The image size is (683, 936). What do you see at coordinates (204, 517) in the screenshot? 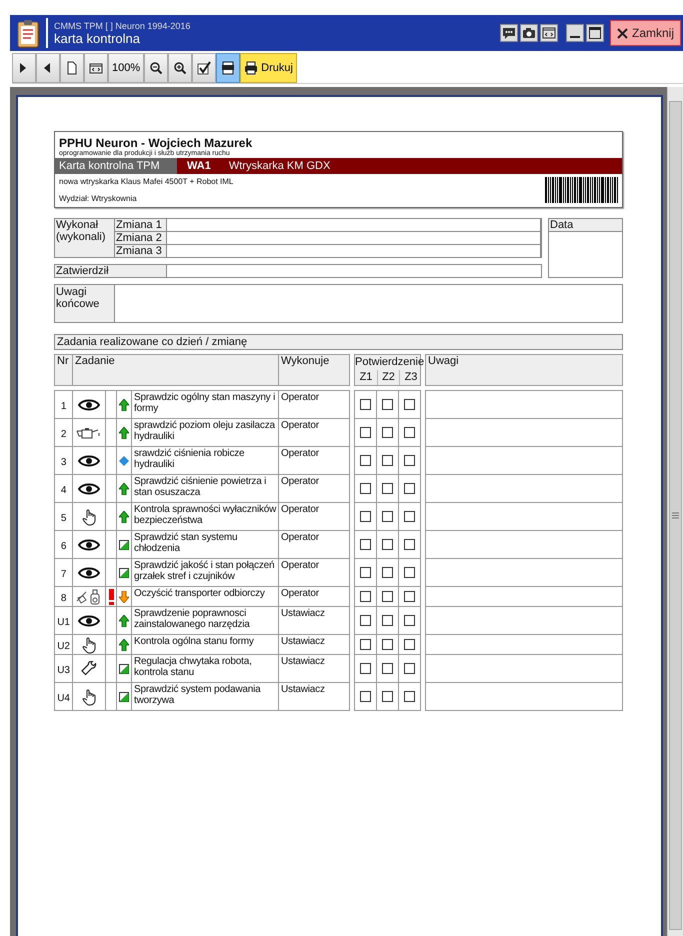
I see `table-cell: Kontrola sprawności wyłaczników bezpieczeństwa` at bounding box center [204, 517].